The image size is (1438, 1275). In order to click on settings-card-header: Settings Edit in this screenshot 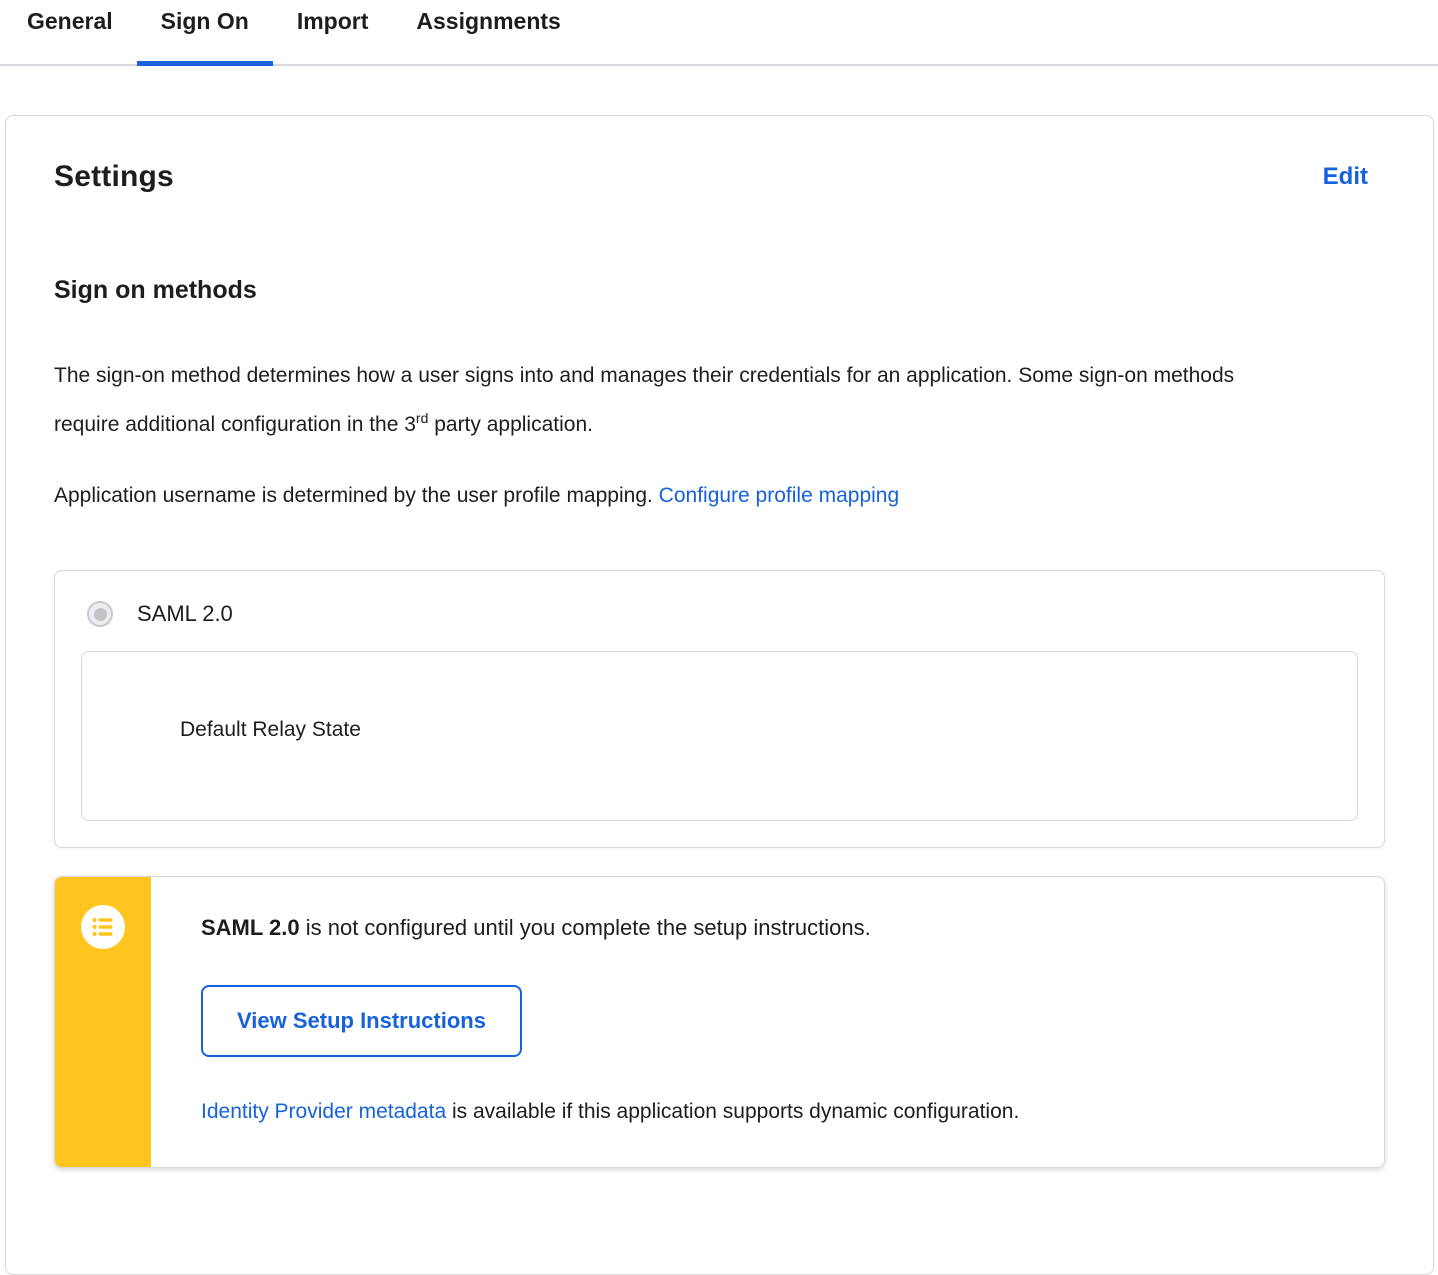, I will do `click(719, 155)`.